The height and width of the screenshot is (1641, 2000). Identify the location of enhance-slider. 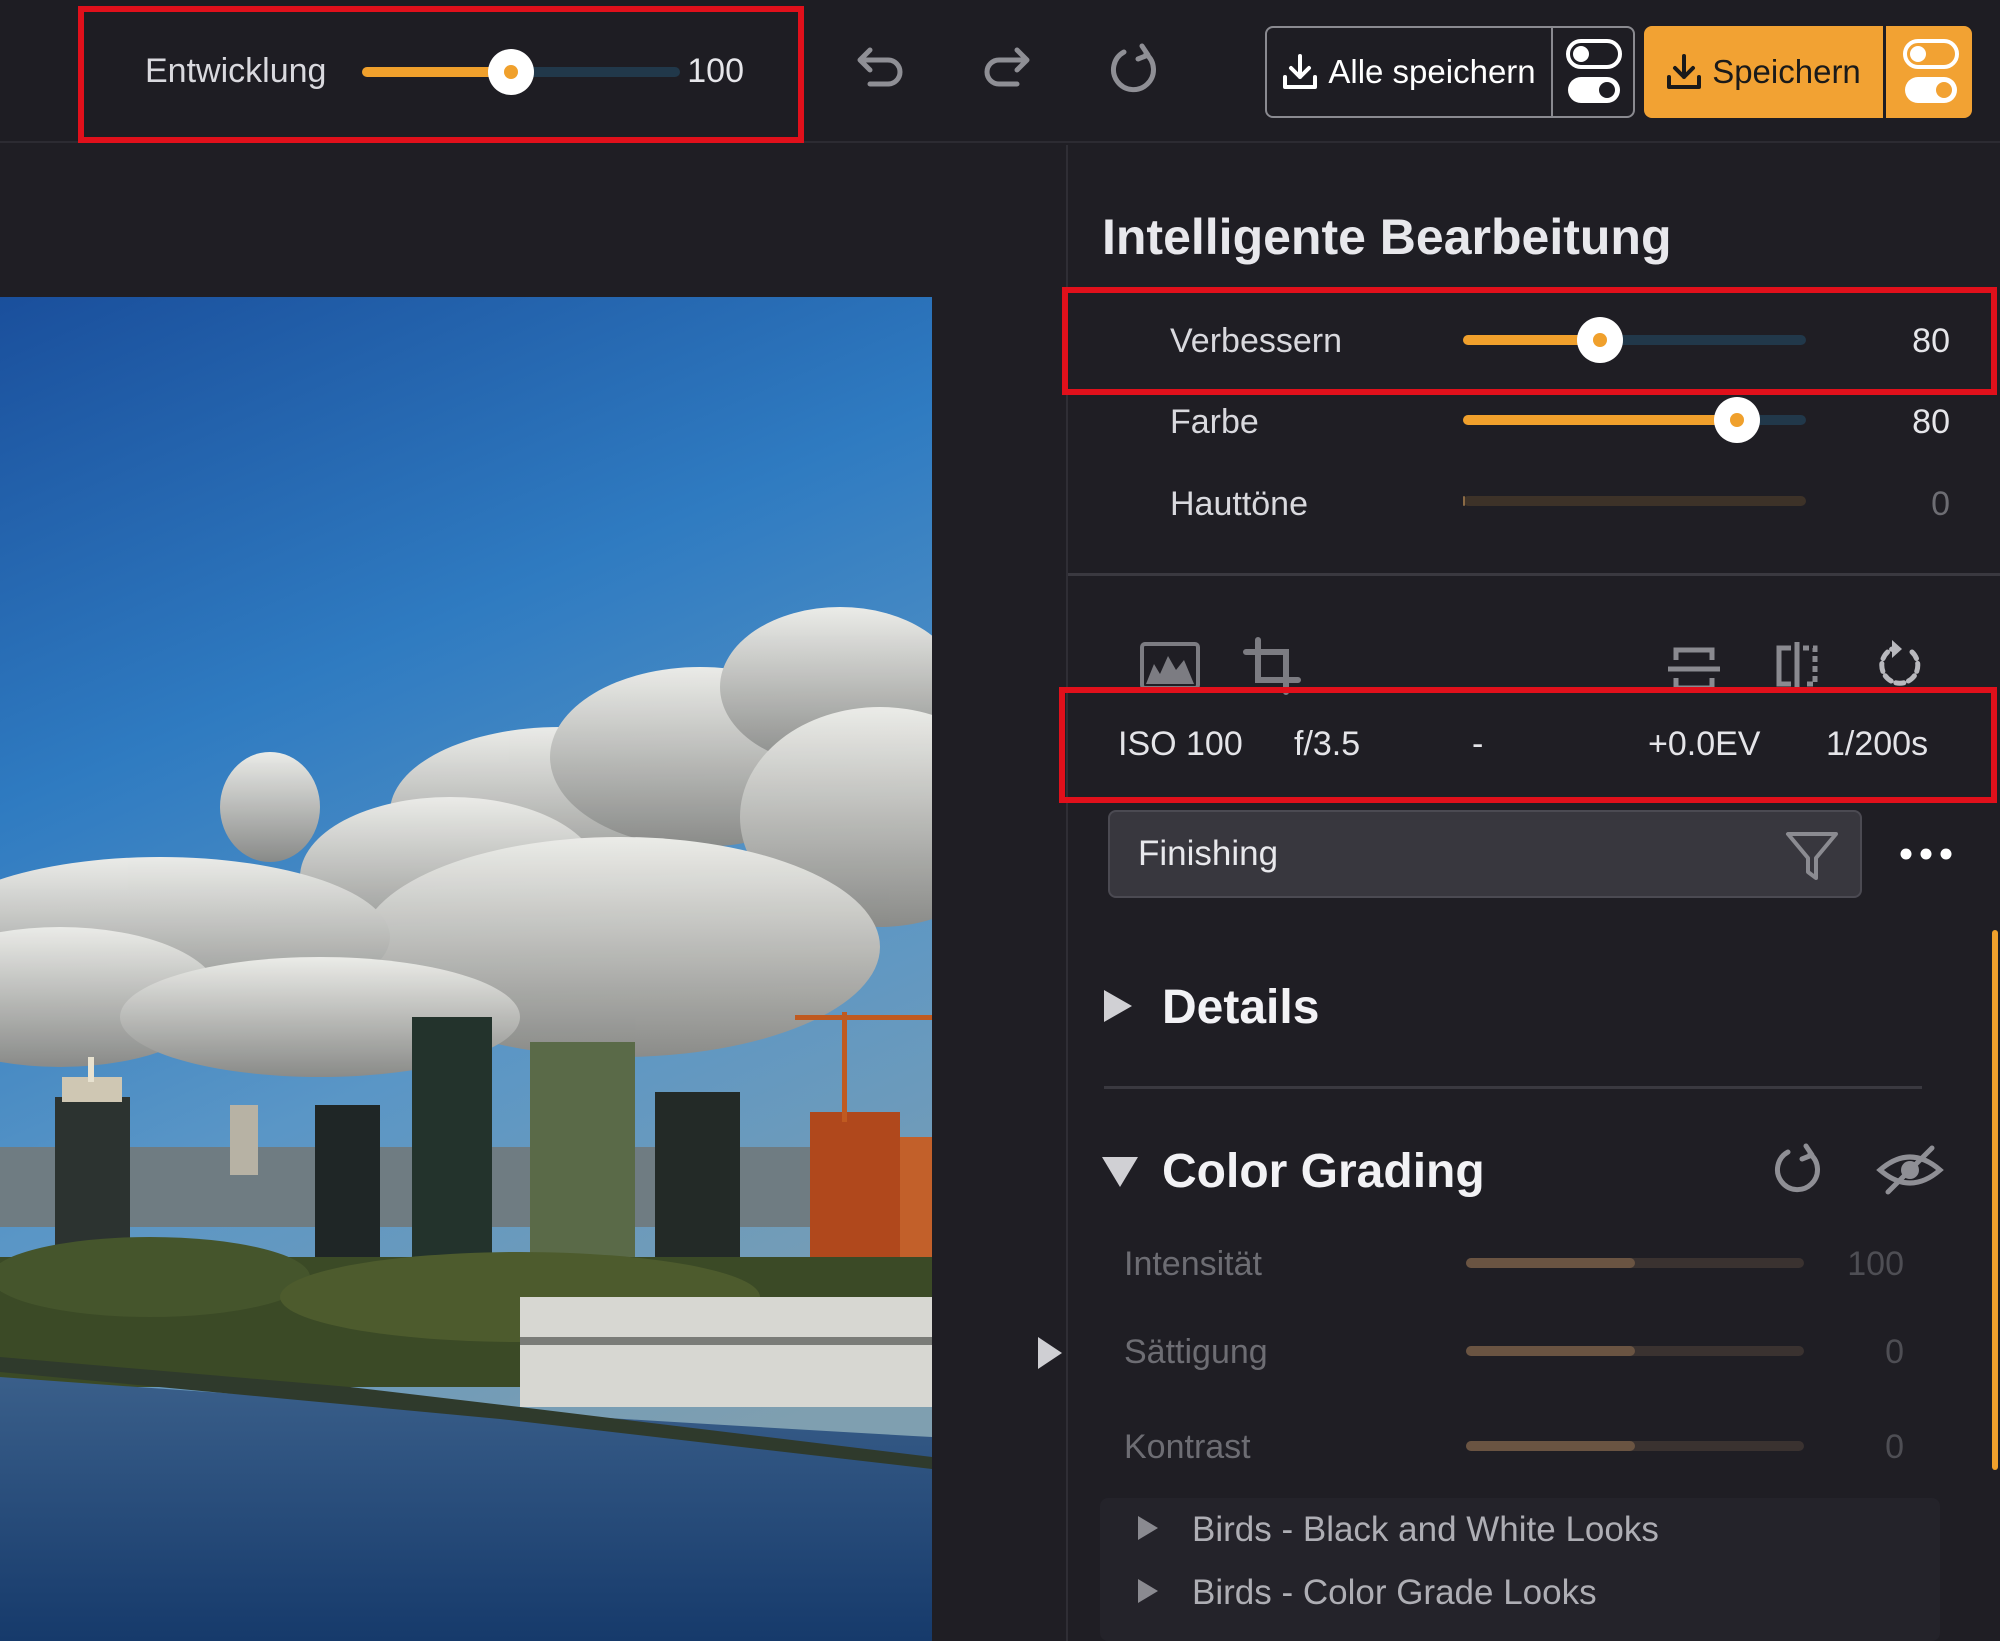
(1634, 340).